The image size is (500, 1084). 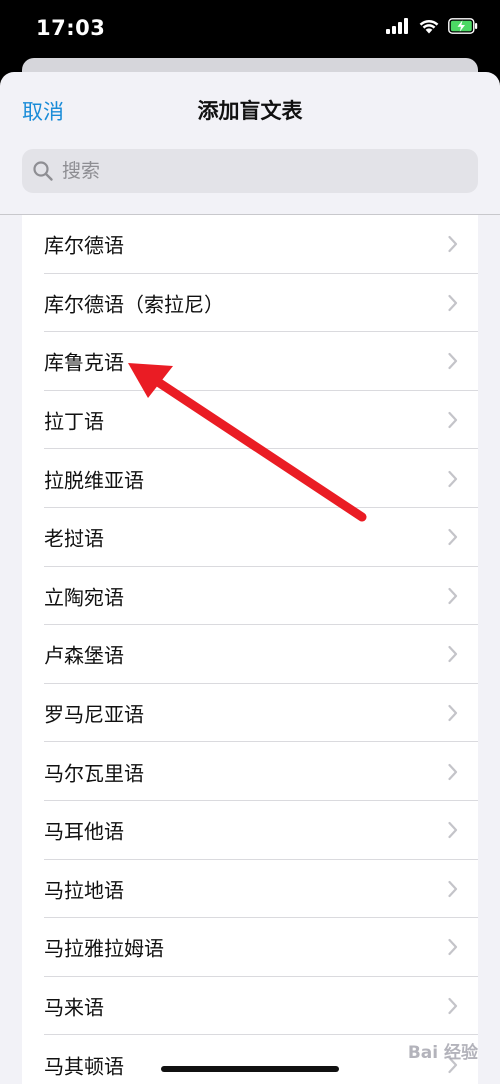 I want to click on list-item: 立陶宛语, so click(x=250, y=596).